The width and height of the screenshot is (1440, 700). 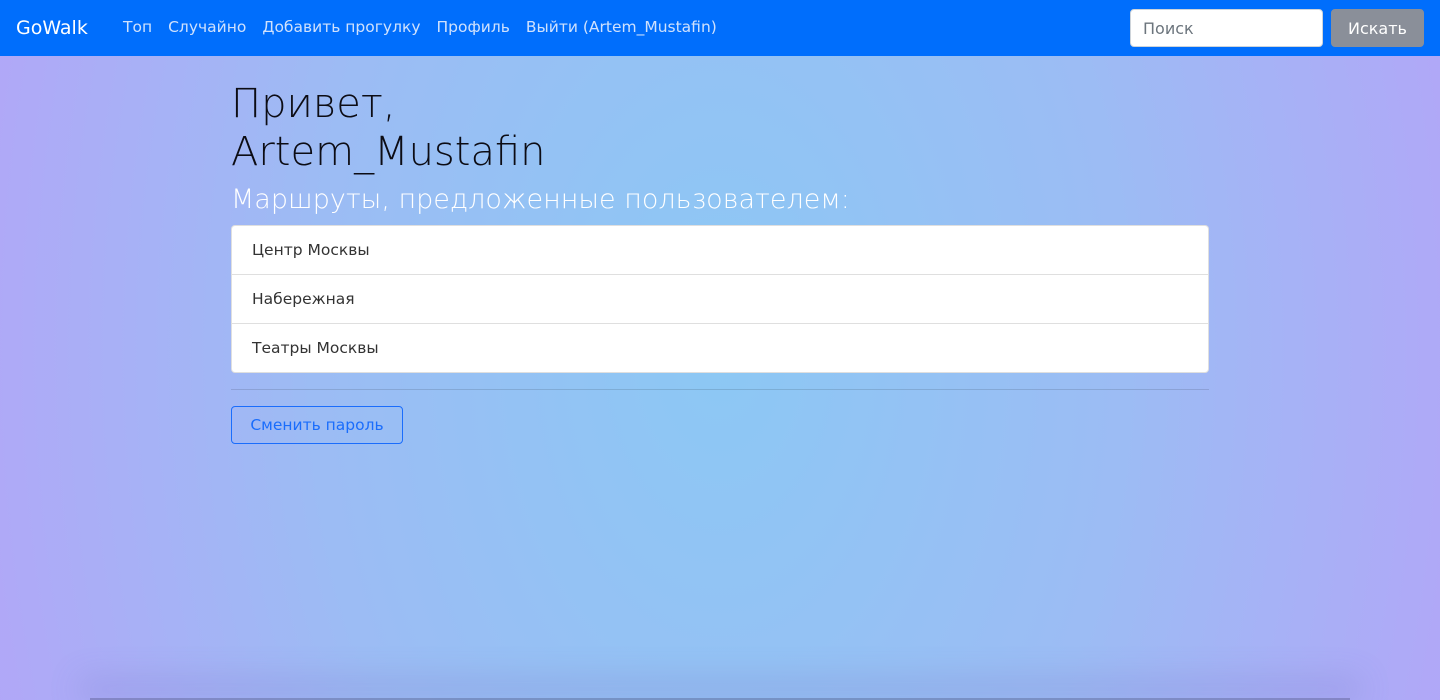 What do you see at coordinates (621, 27) in the screenshot?
I see `nav-link-logout: Выйти (Artem_Mustafin)` at bounding box center [621, 27].